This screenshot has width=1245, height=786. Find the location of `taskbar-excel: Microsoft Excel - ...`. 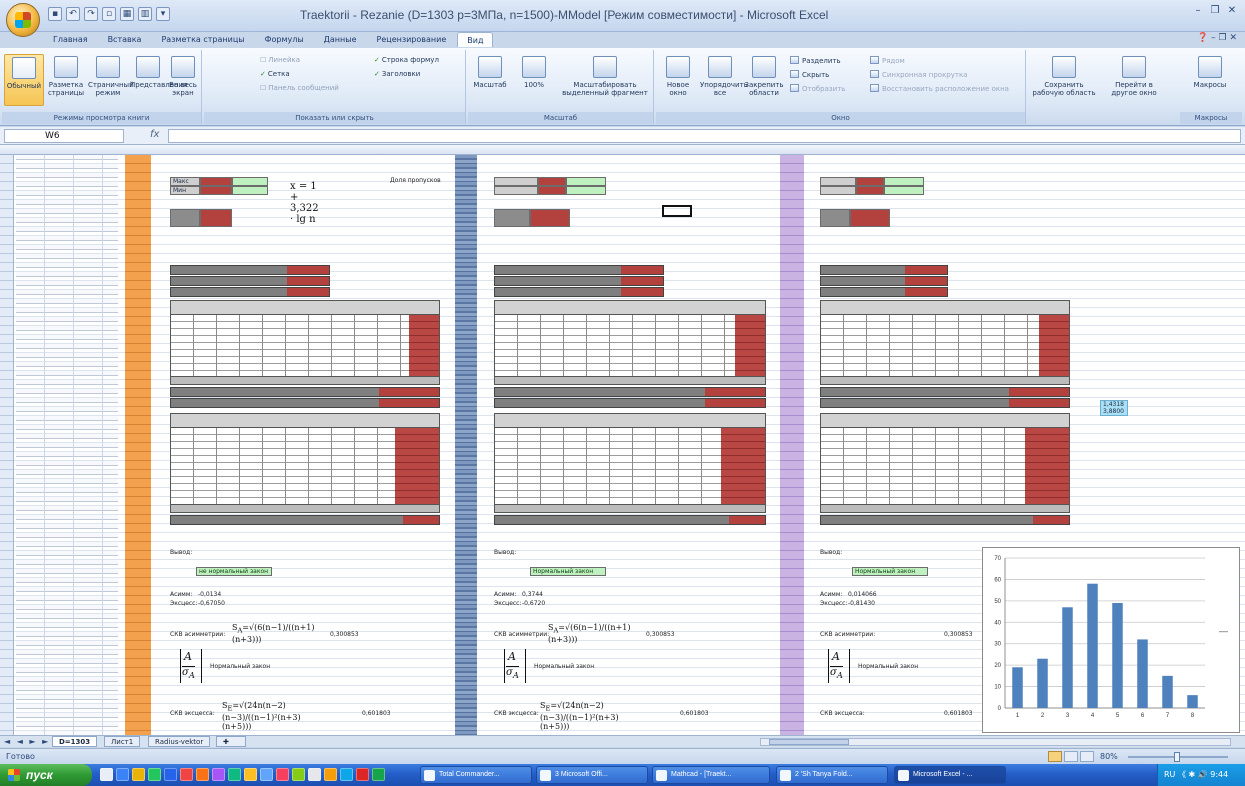

taskbar-excel: Microsoft Excel - ... is located at coordinates (950, 775).